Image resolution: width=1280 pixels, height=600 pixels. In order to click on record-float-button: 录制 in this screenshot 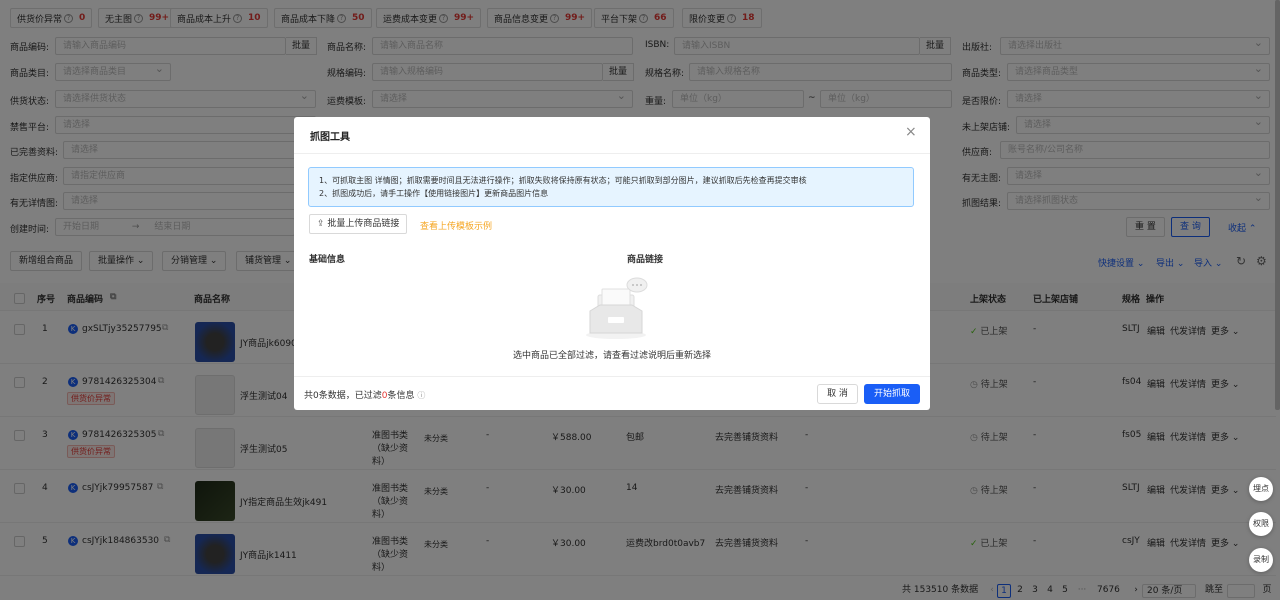, I will do `click(1261, 560)`.